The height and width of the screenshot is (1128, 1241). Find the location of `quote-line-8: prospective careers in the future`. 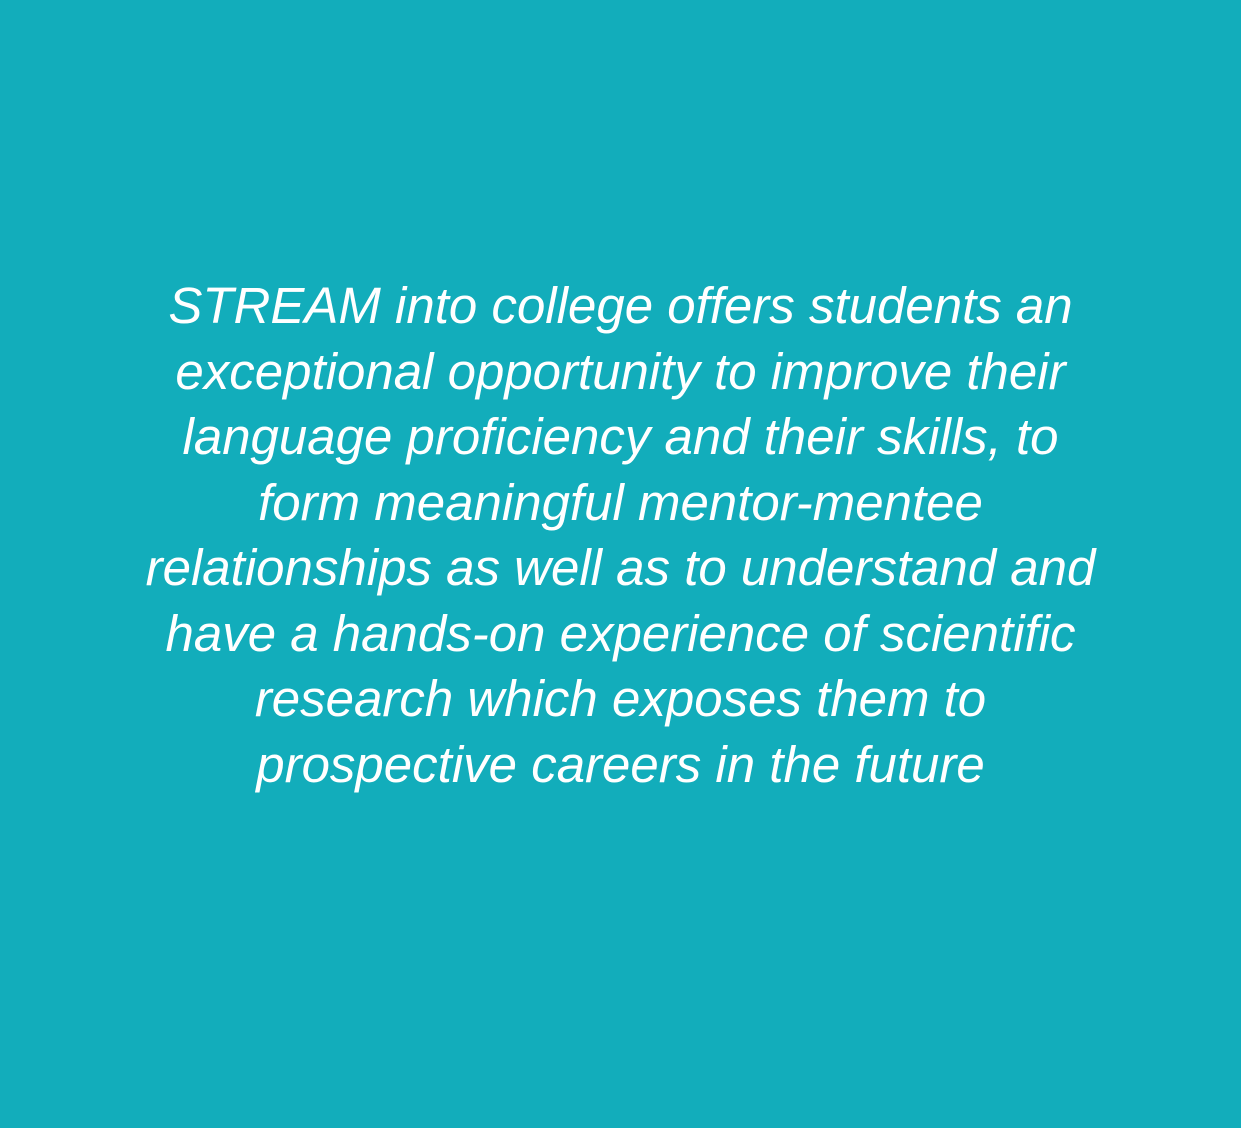

quote-line-8: prospective careers in the future is located at coordinates (620, 764).